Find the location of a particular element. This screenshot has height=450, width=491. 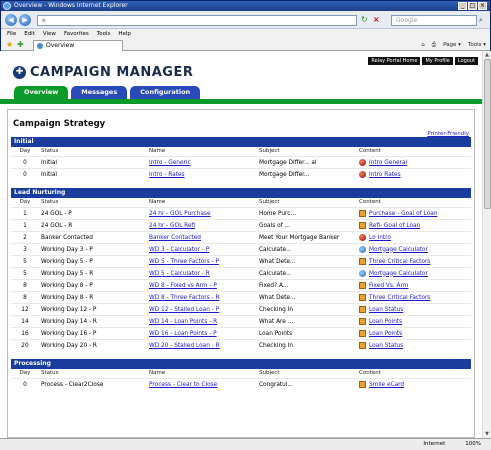

row-content-link: Fixed Vs. Arm is located at coordinates (388, 286).